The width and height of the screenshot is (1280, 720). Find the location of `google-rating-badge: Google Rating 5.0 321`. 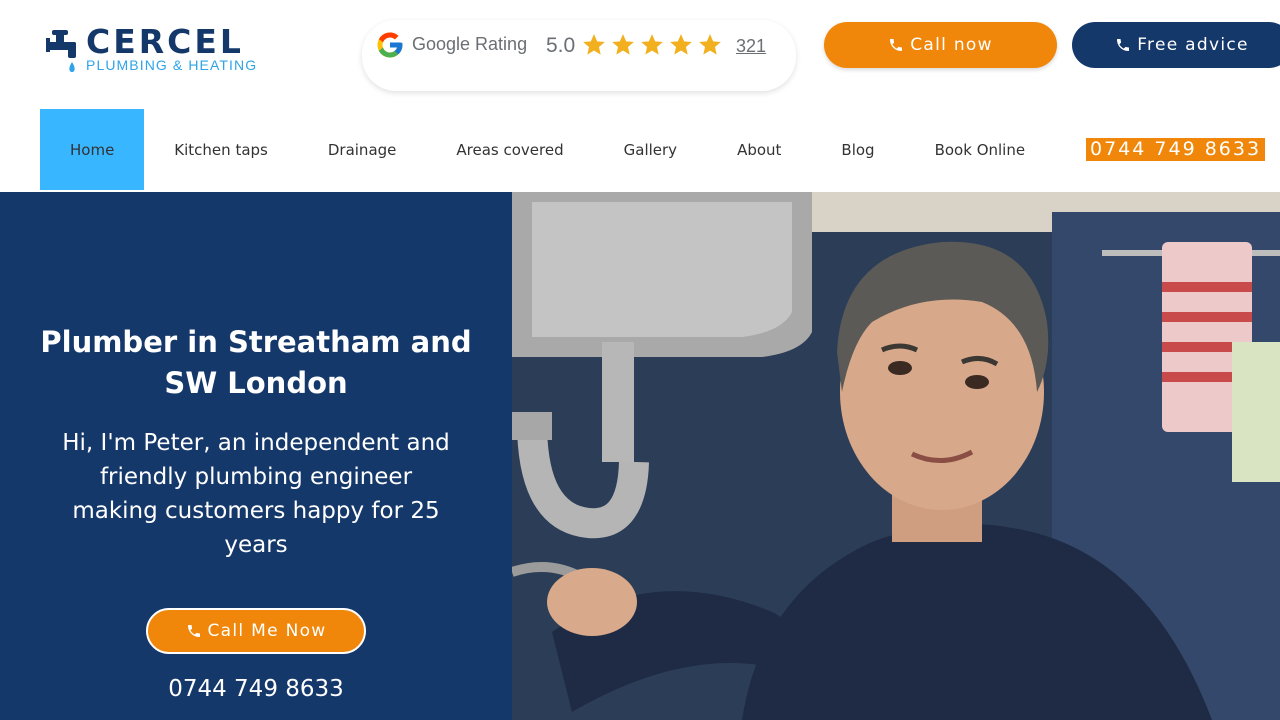

google-rating-badge: Google Rating 5.0 321 is located at coordinates (579, 55).